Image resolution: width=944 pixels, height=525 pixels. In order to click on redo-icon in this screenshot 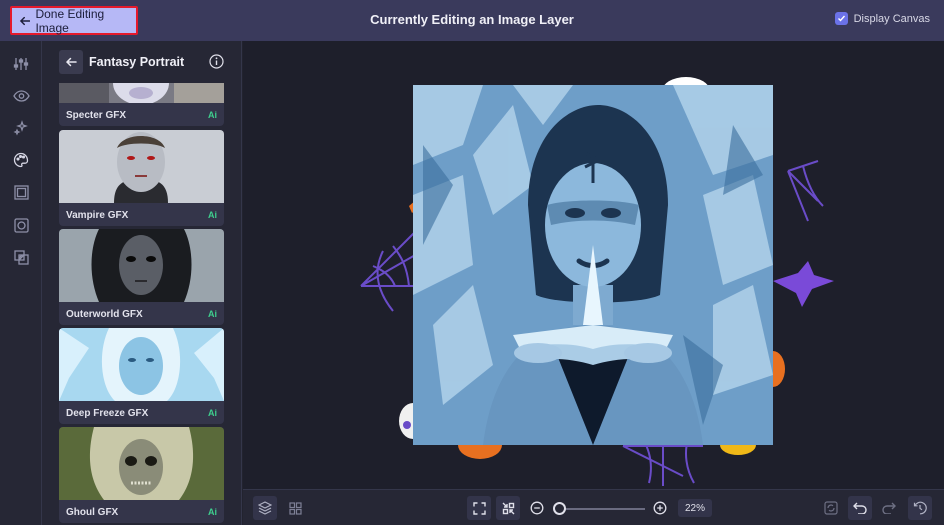, I will do `click(889, 508)`.